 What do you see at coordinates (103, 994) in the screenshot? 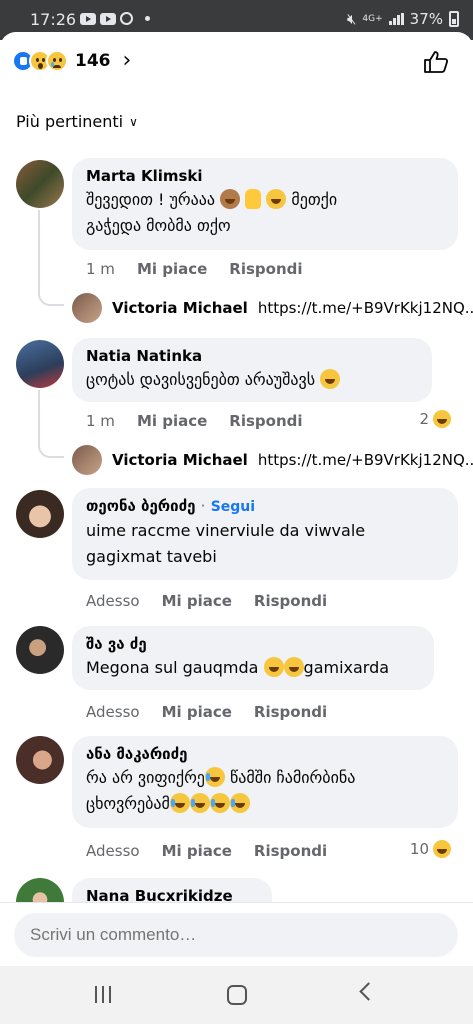
I see `recent-apps-icon` at bounding box center [103, 994].